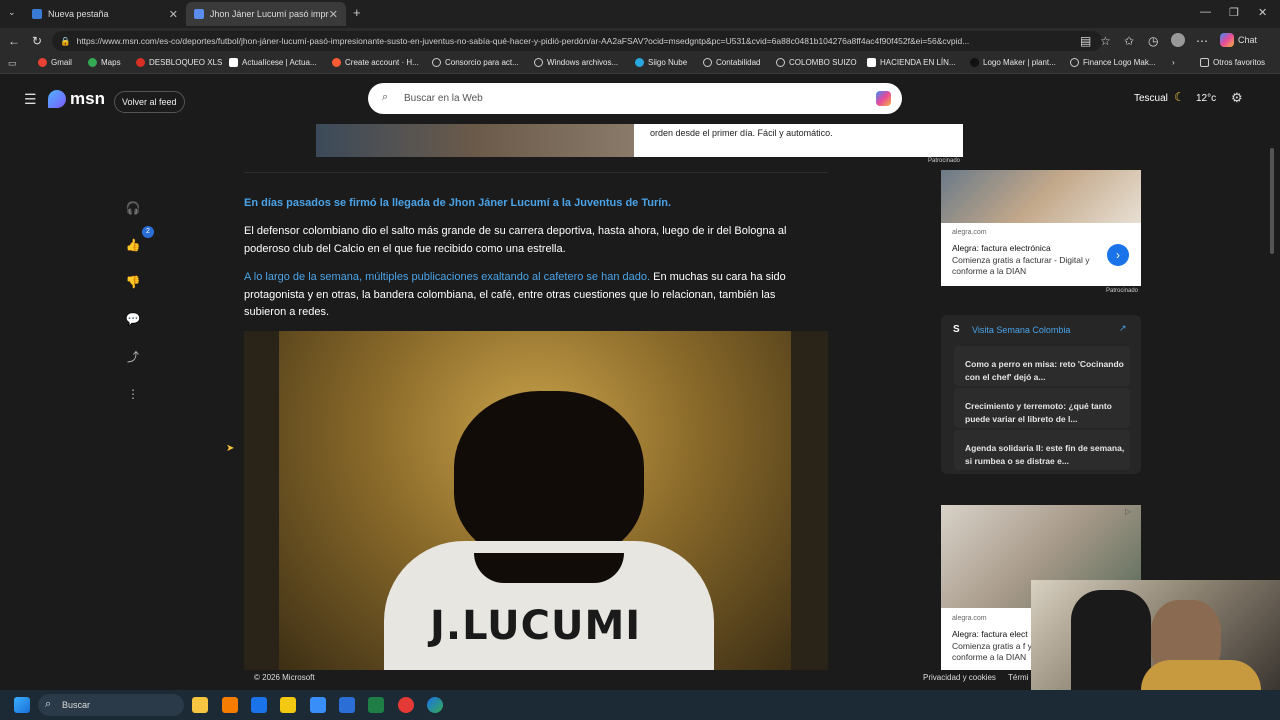 The image size is (1280, 720). I want to click on msn-butterfly-icon, so click(57, 99).